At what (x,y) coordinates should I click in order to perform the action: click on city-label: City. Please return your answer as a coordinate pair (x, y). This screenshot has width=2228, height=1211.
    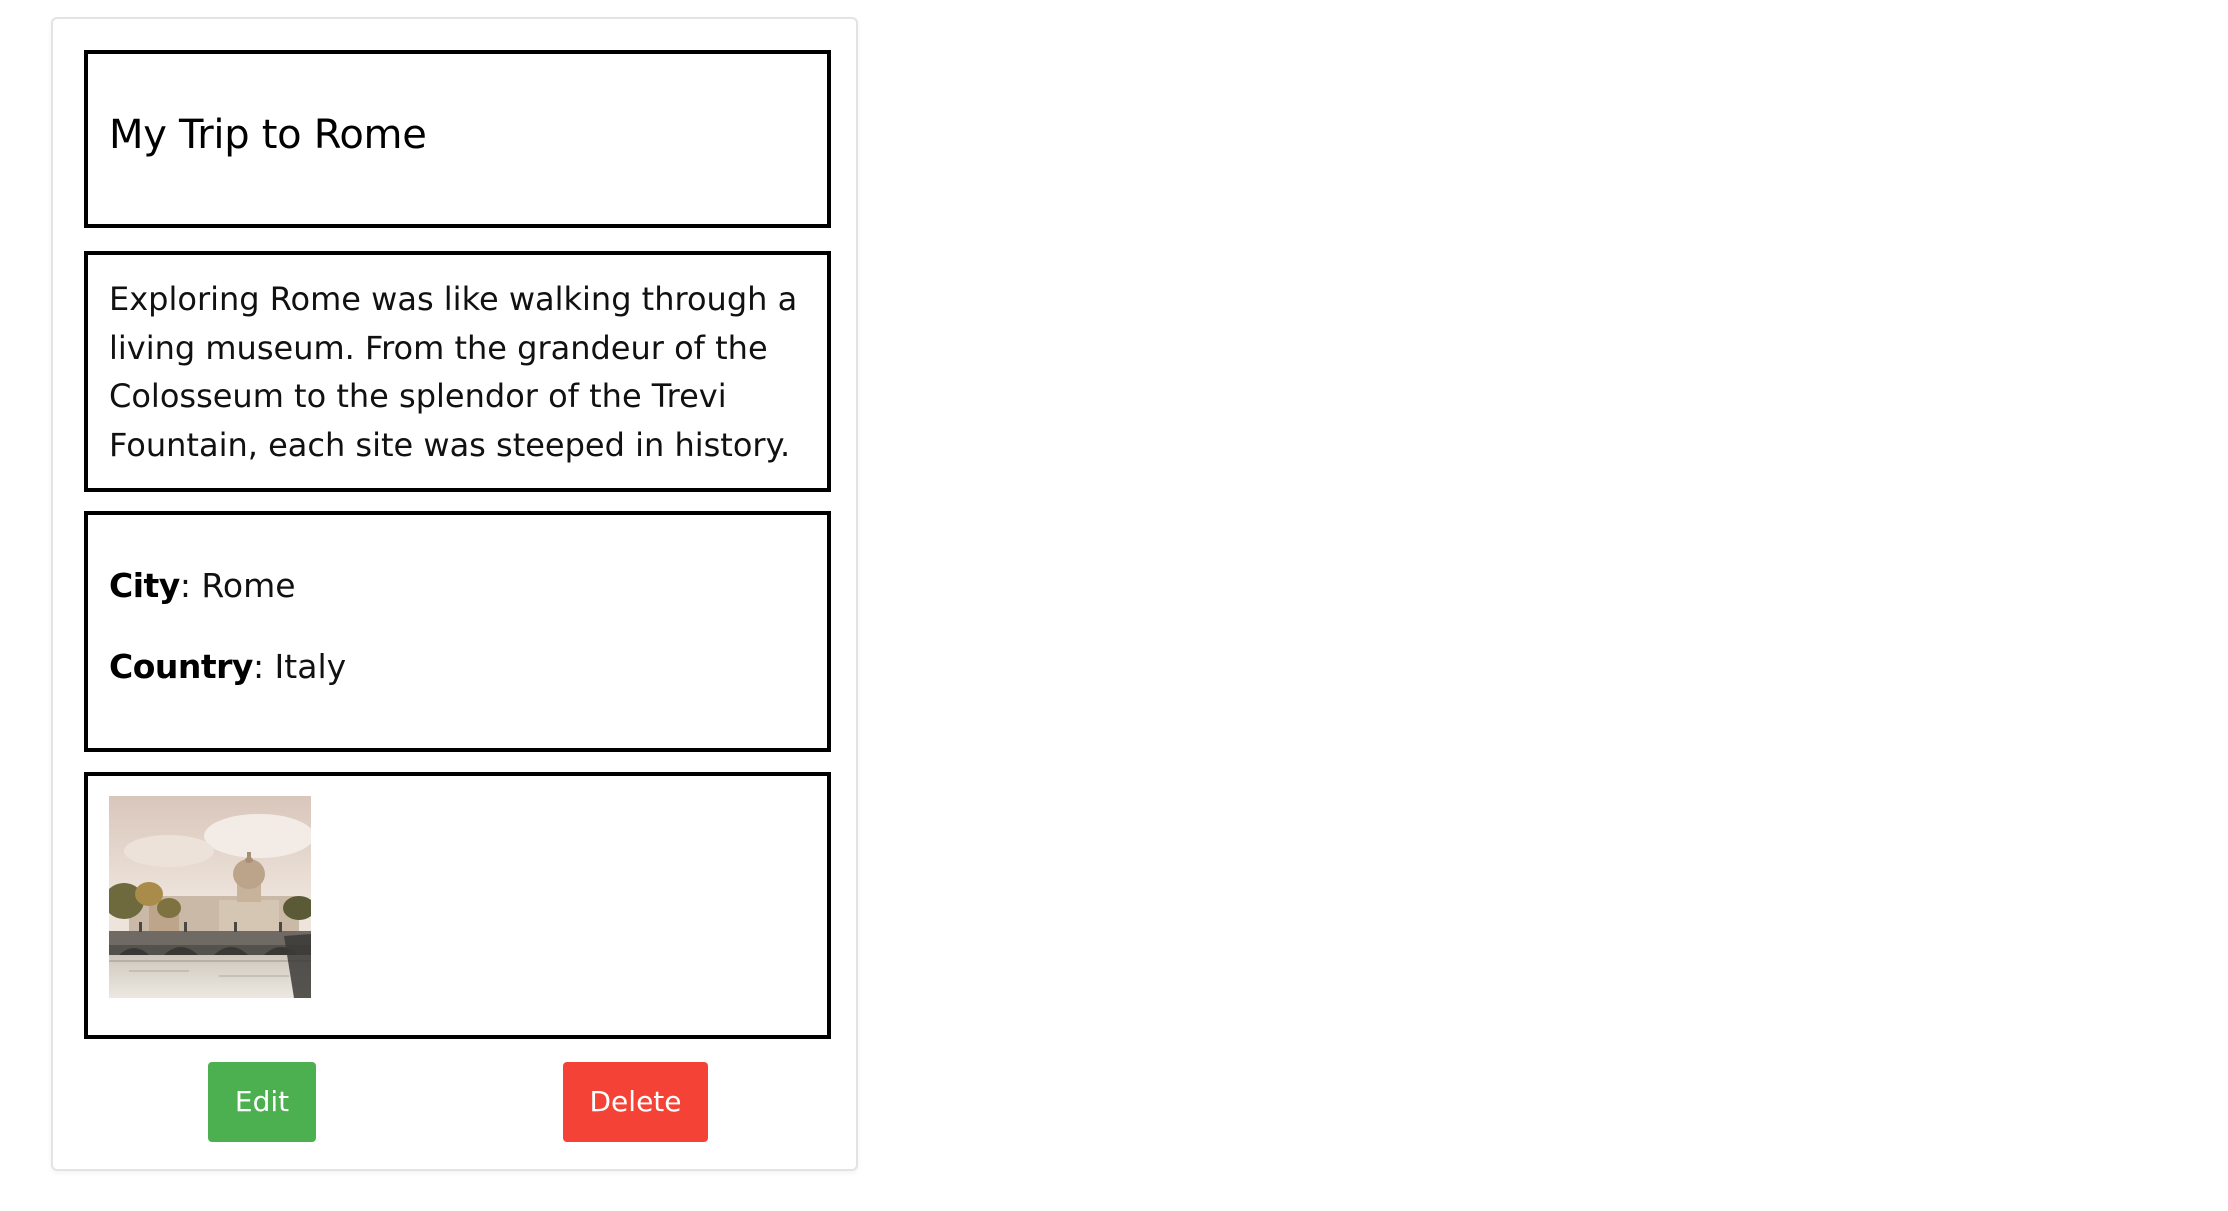
    Looking at the image, I should click on (144, 585).